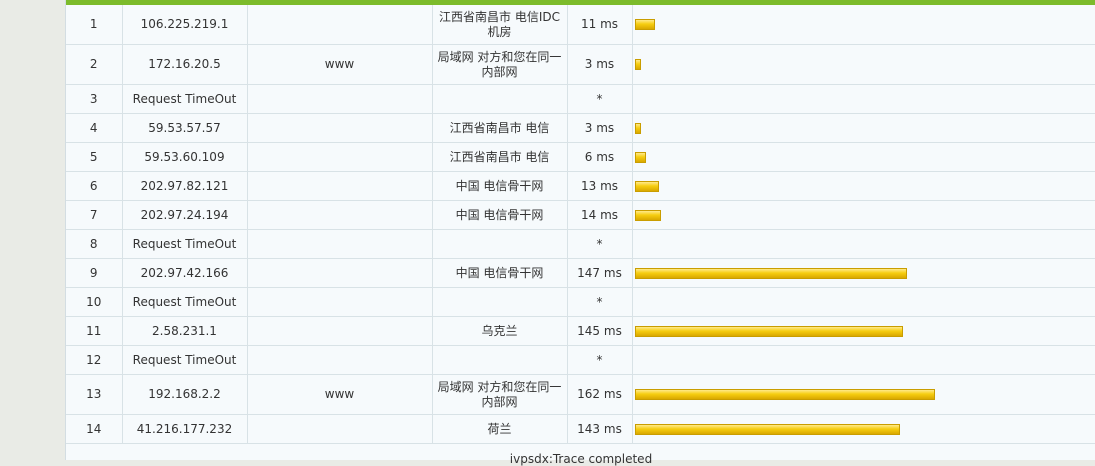 The height and width of the screenshot is (466, 1095). Describe the element at coordinates (185, 429) in the screenshot. I see `ip-cell: 41.216.177.232` at that location.